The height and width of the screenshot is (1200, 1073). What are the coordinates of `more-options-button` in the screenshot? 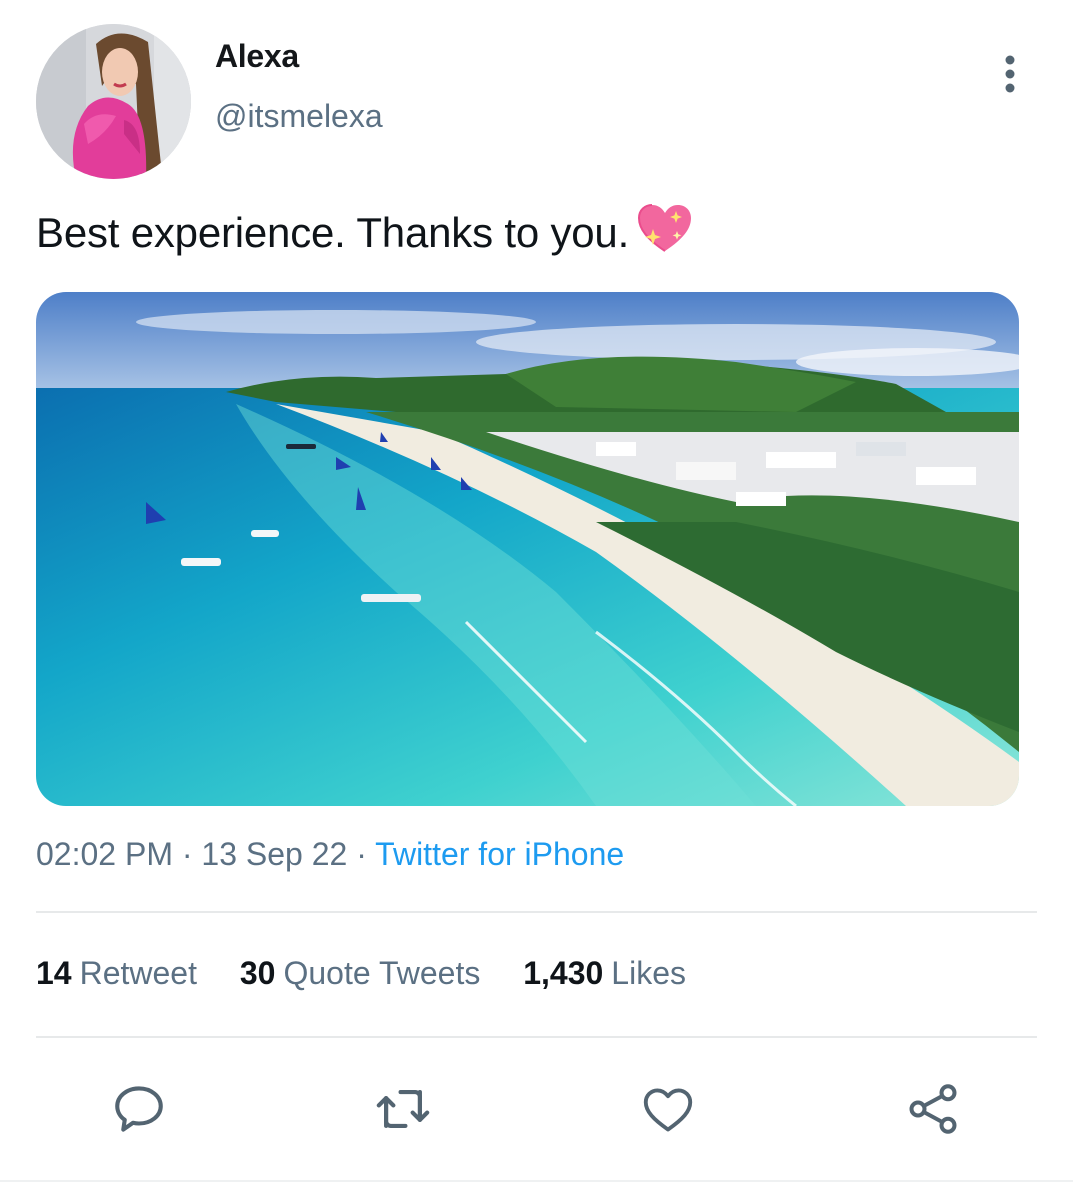 It's located at (1010, 75).